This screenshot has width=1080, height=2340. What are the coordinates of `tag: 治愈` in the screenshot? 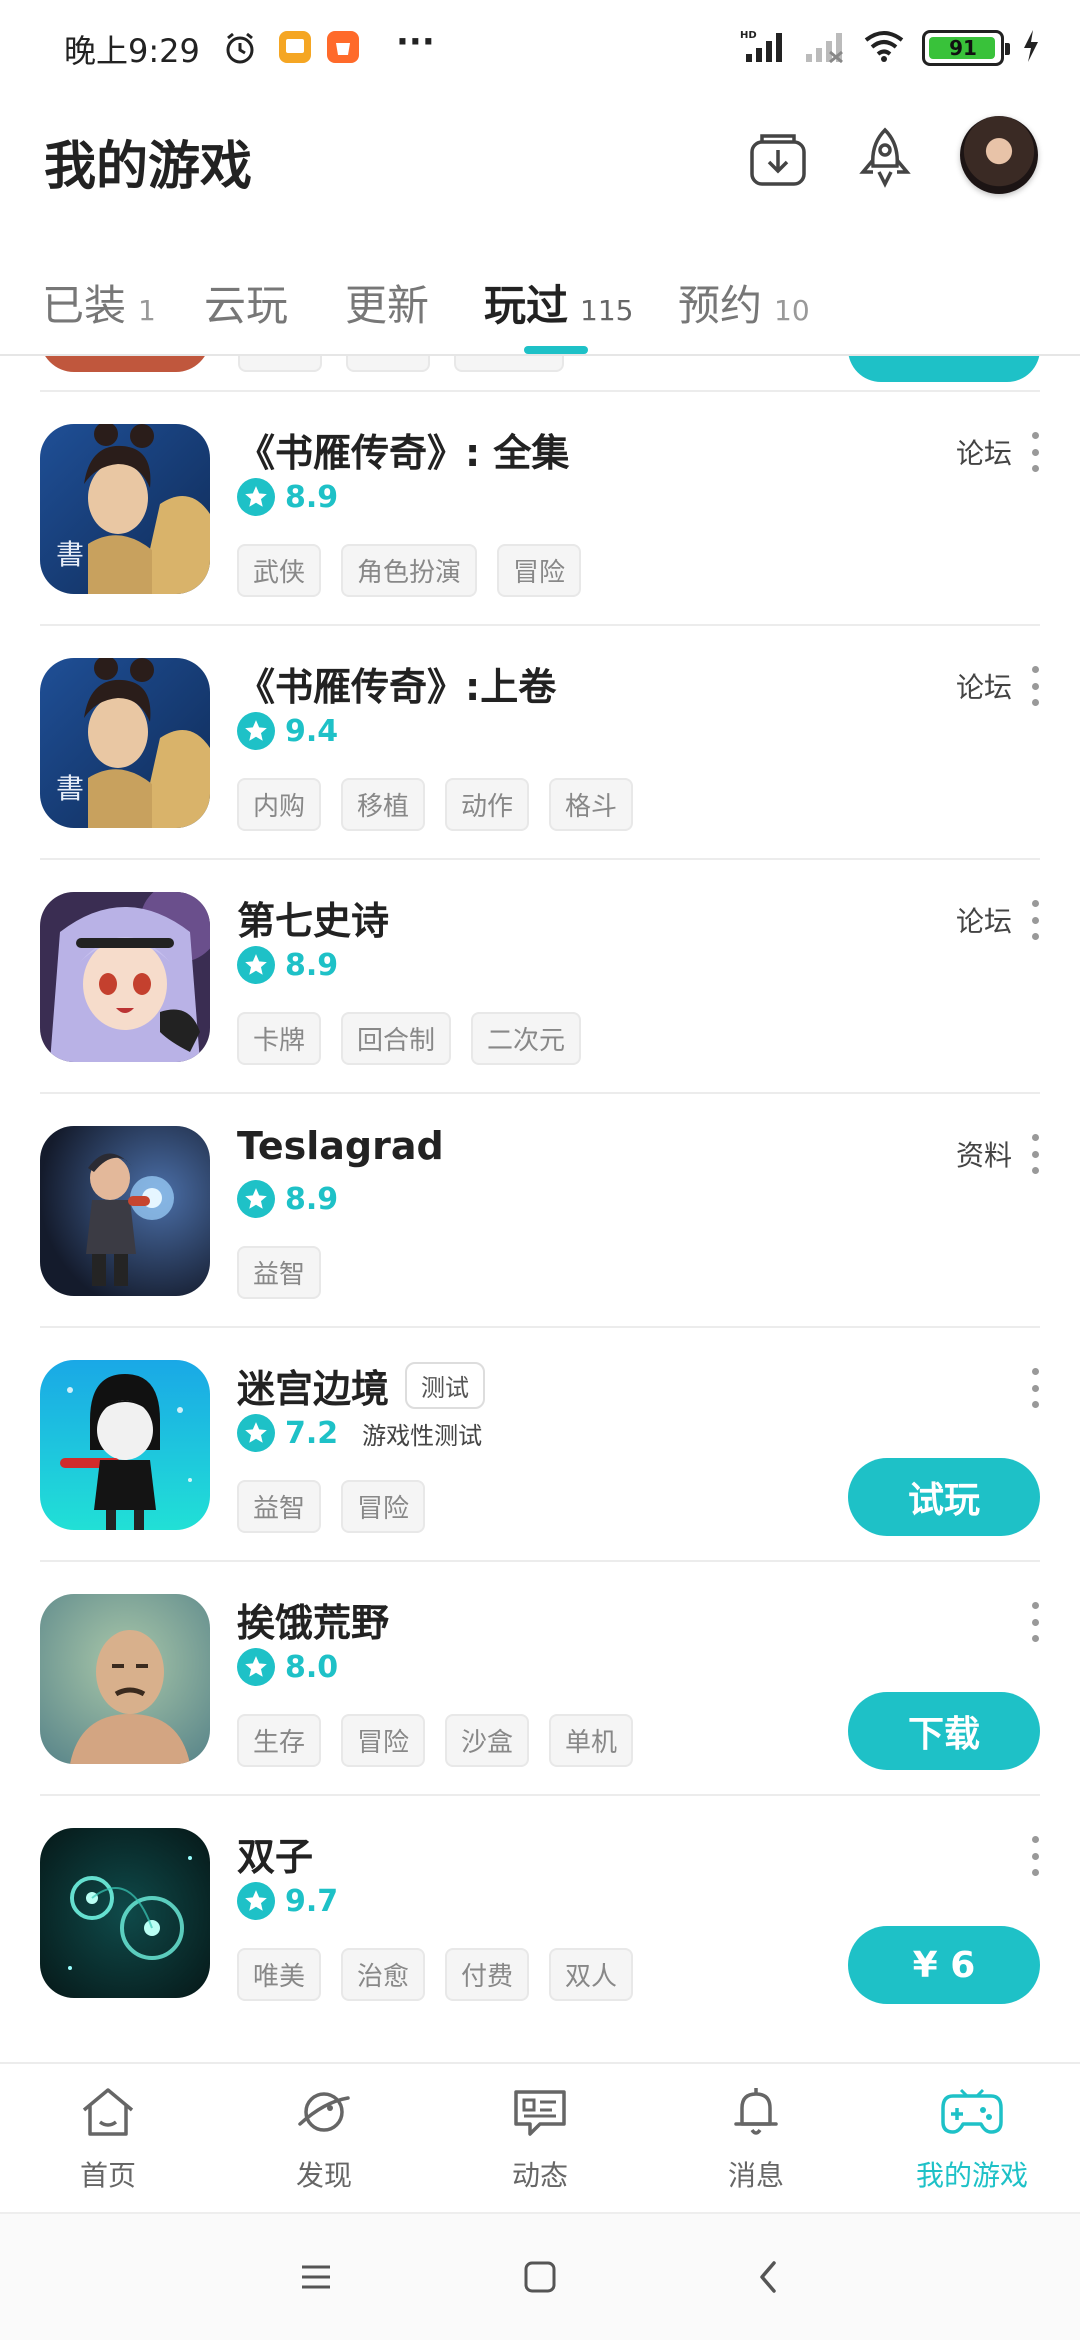 It's located at (383, 1974).